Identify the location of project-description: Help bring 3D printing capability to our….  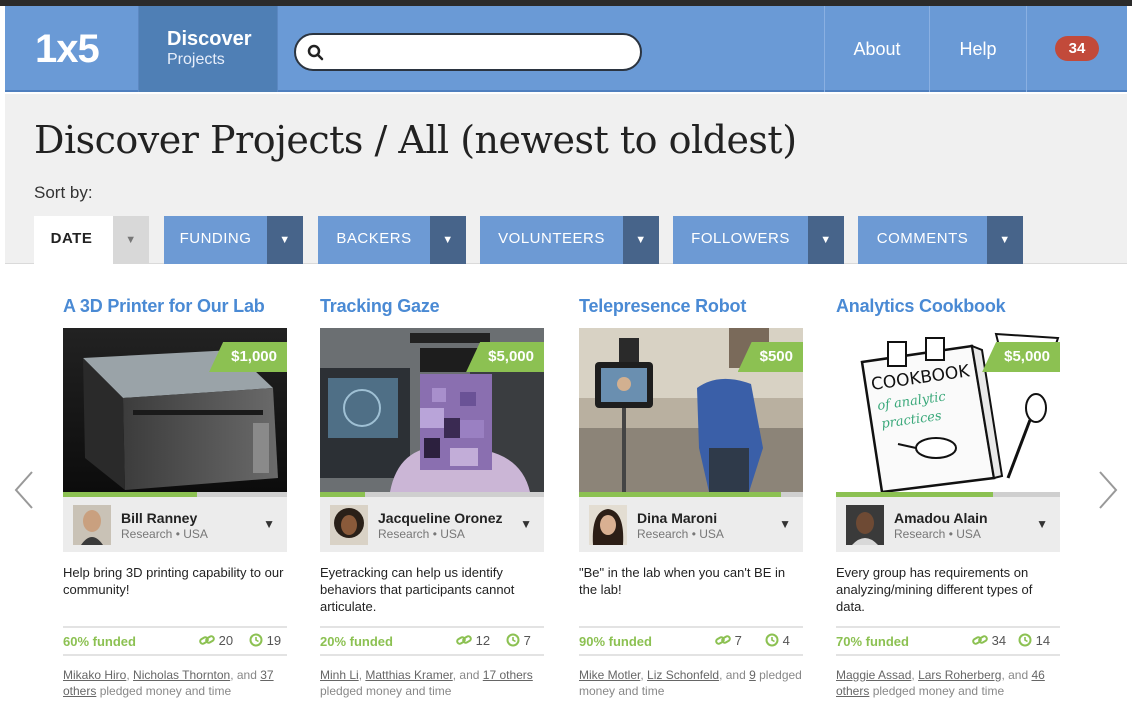
(173, 581).